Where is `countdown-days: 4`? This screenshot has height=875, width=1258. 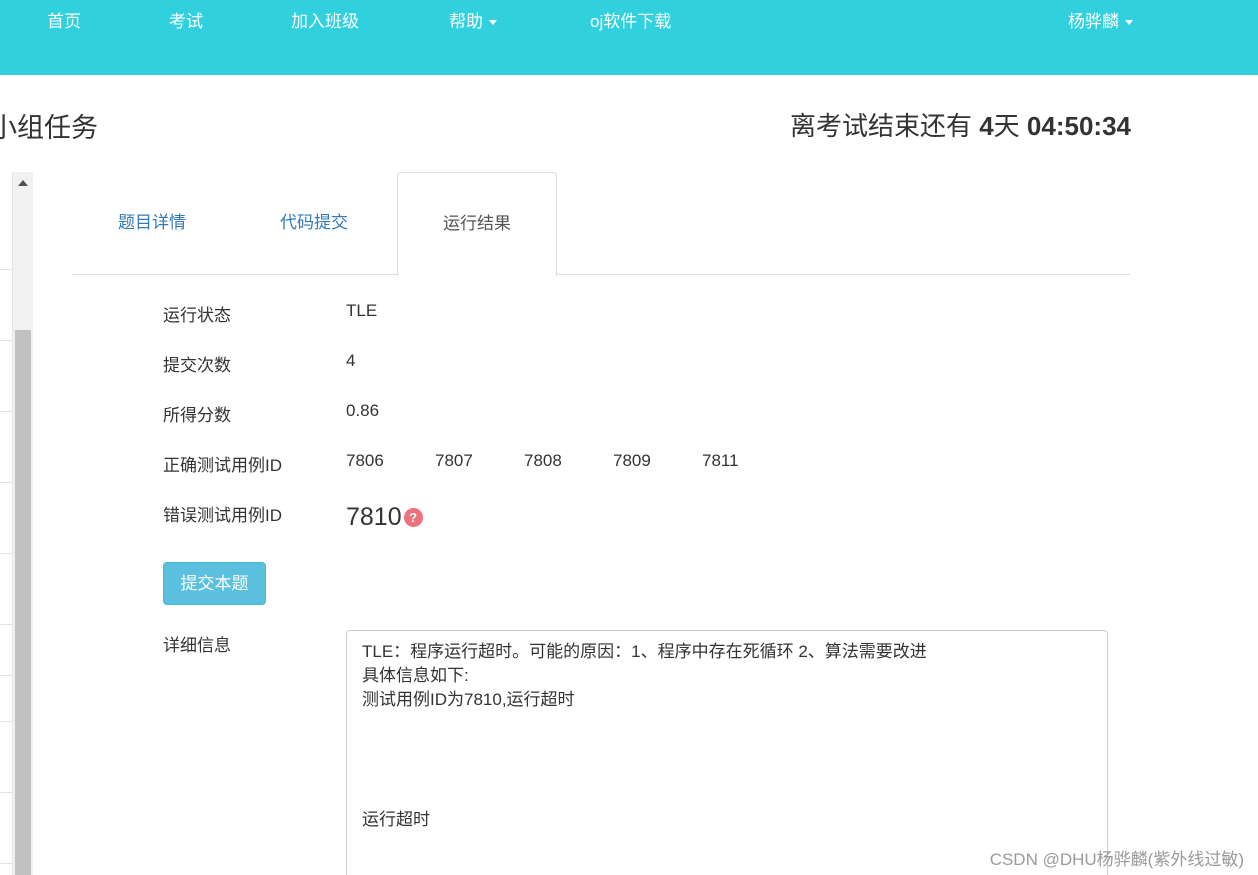
countdown-days: 4 is located at coordinates (986, 126).